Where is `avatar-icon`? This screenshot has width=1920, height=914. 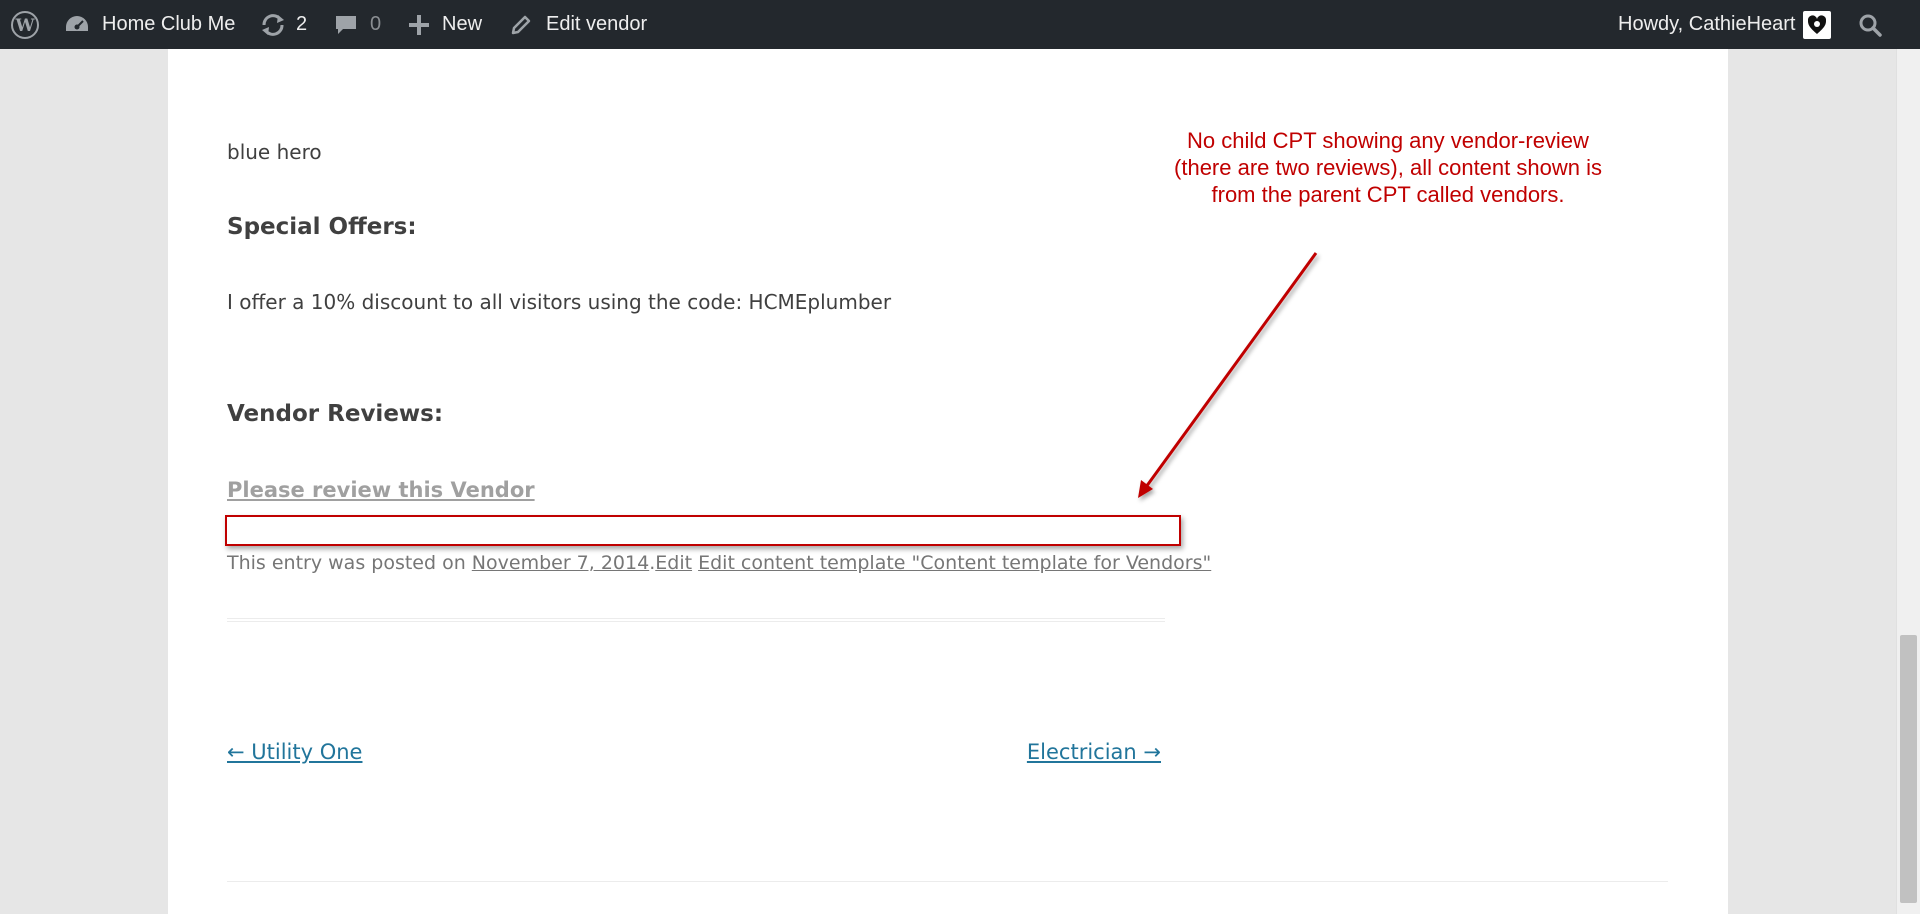
avatar-icon is located at coordinates (1817, 24).